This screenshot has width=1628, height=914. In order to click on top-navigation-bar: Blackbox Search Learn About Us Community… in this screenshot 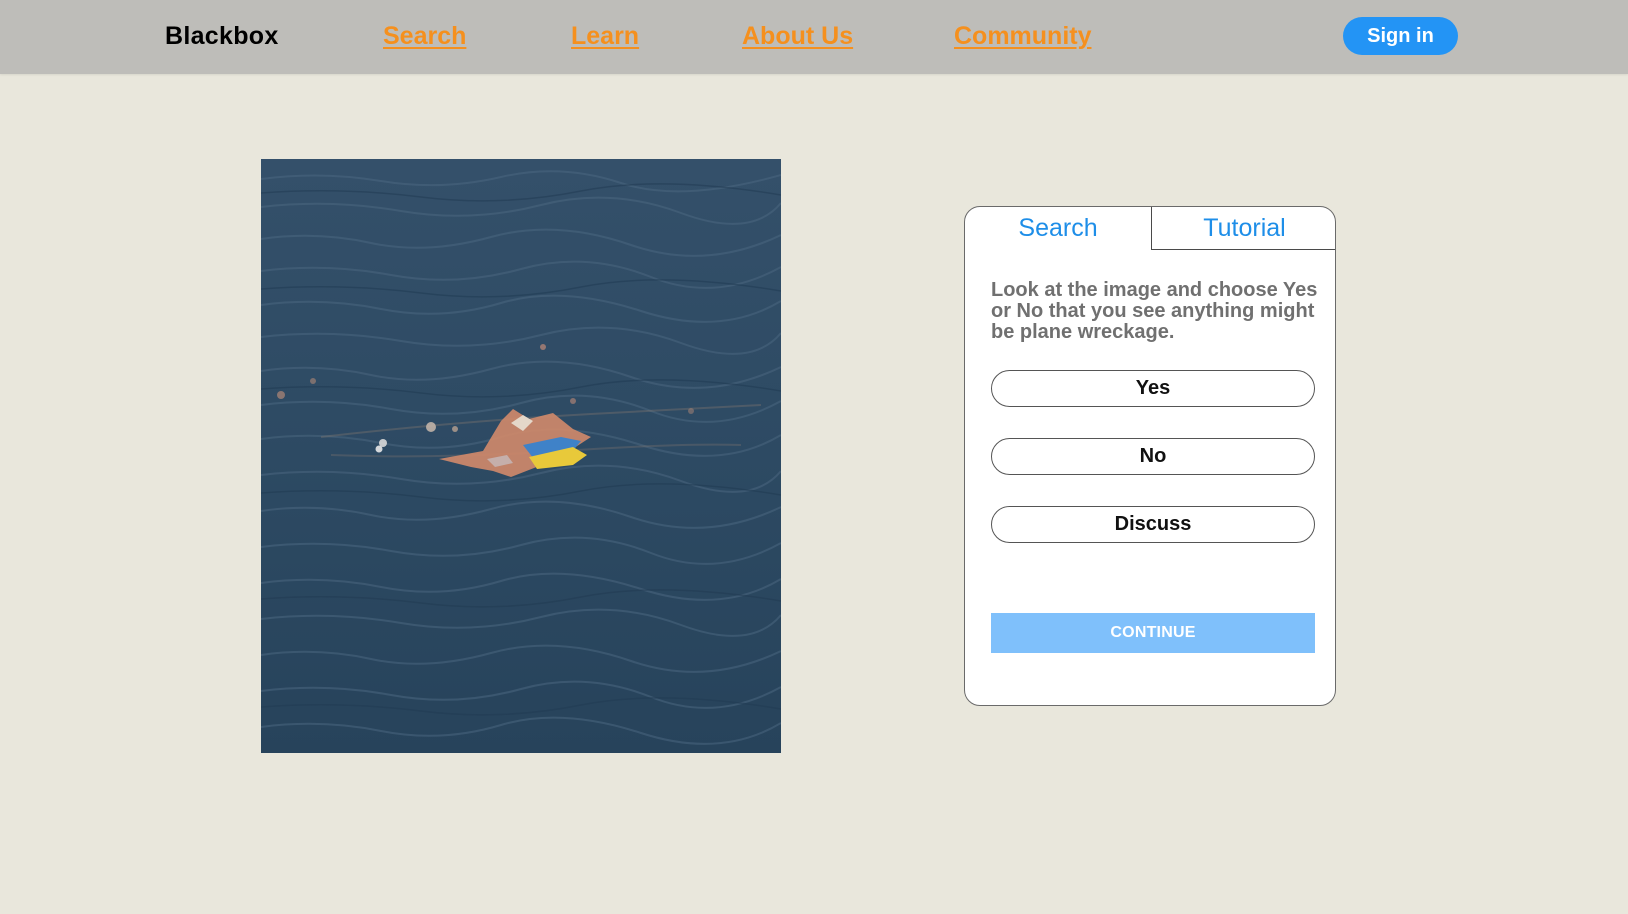, I will do `click(814, 37)`.